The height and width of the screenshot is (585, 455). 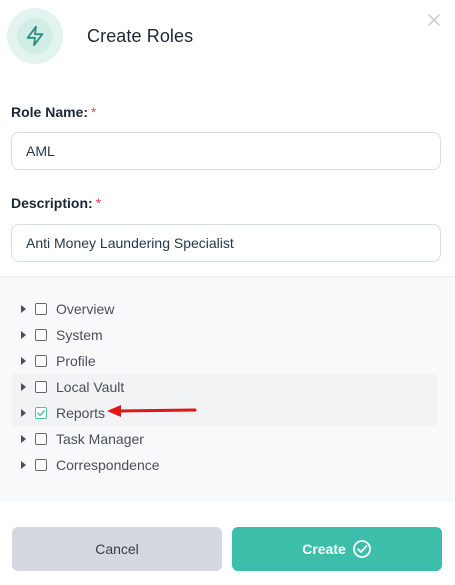 I want to click on lightning-icon, so click(x=35, y=36).